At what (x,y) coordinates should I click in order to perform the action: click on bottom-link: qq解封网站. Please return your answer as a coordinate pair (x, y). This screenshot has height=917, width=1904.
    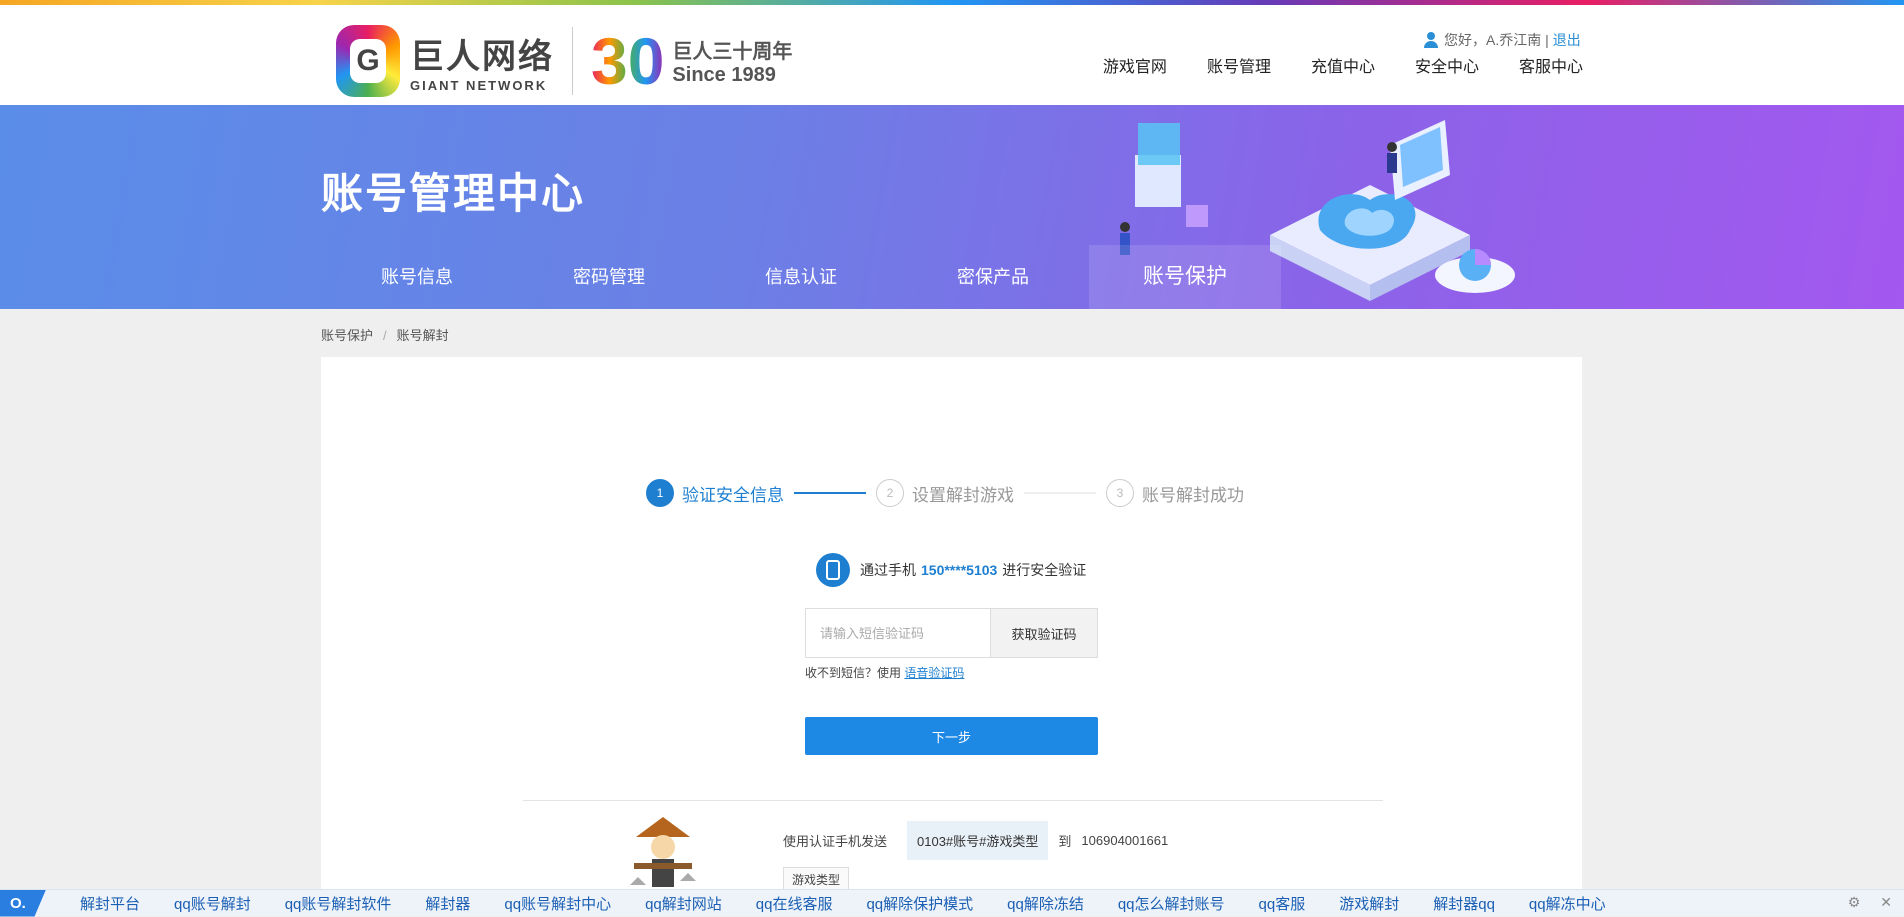
    Looking at the image, I should click on (683, 903).